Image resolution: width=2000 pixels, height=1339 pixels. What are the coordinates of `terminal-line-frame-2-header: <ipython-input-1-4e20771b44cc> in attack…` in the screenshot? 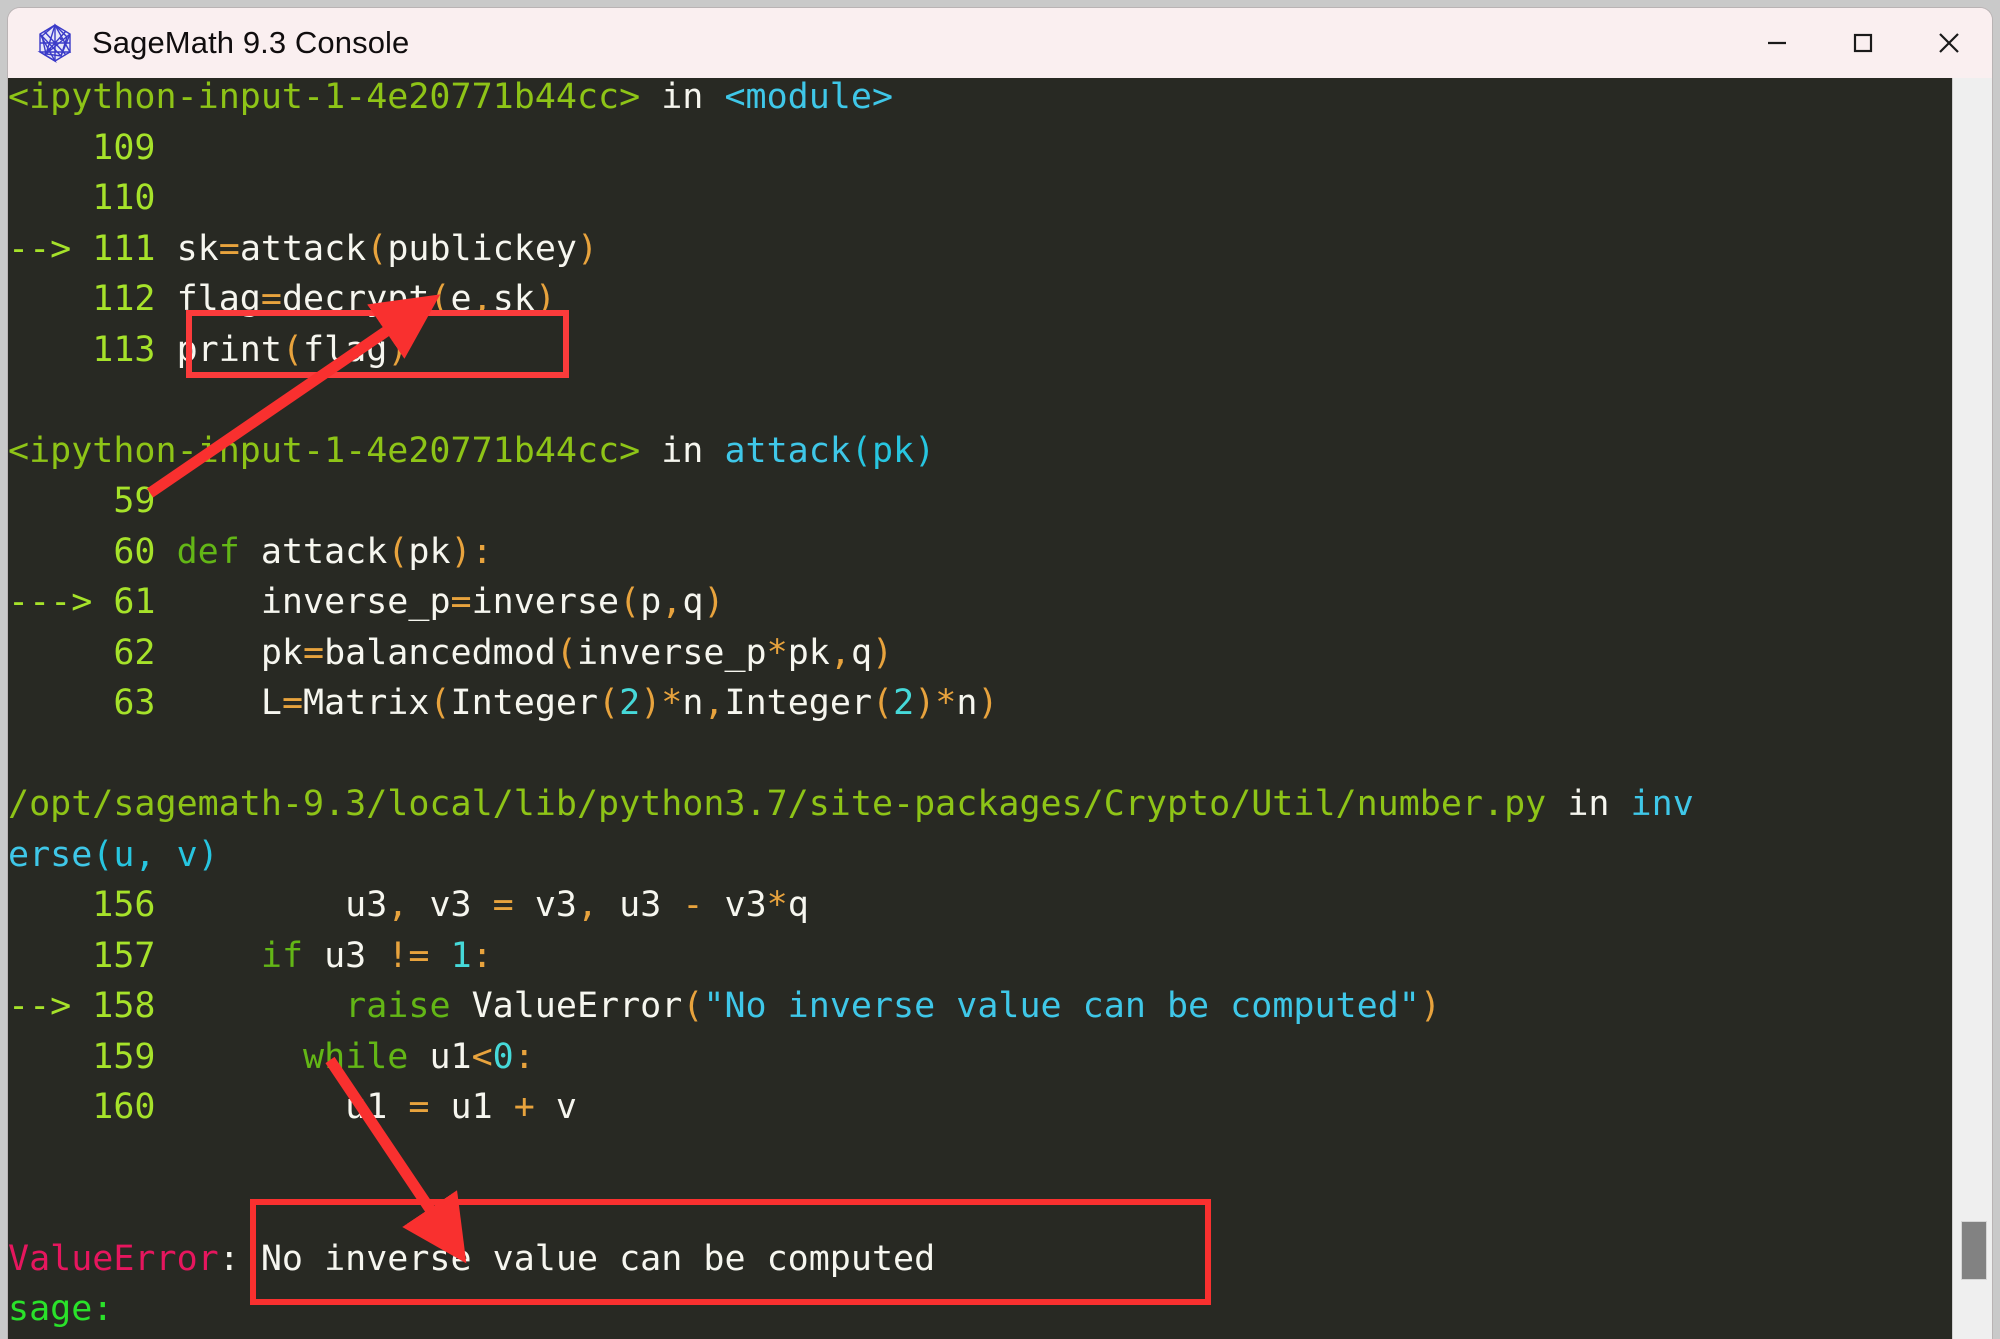 It's located at (980, 451).